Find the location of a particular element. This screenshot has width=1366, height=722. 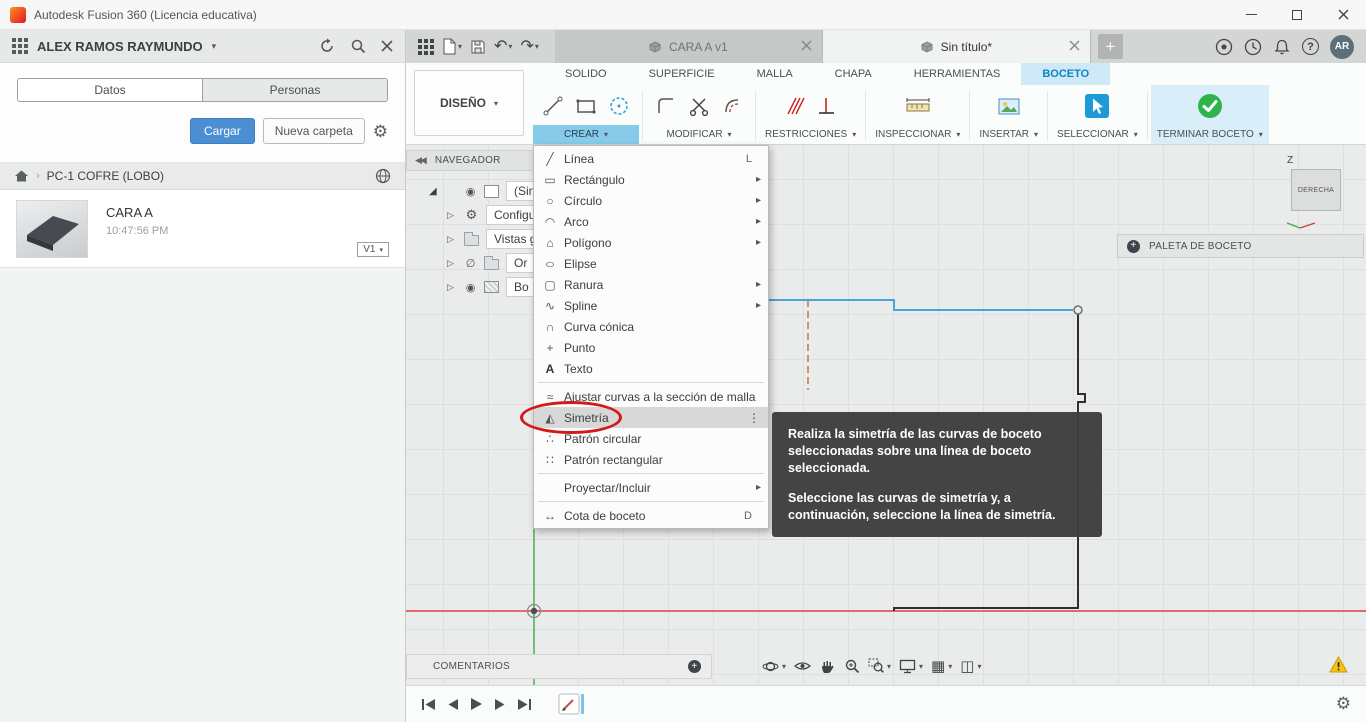

menu-item: Rectángulo is located at coordinates (651, 179).